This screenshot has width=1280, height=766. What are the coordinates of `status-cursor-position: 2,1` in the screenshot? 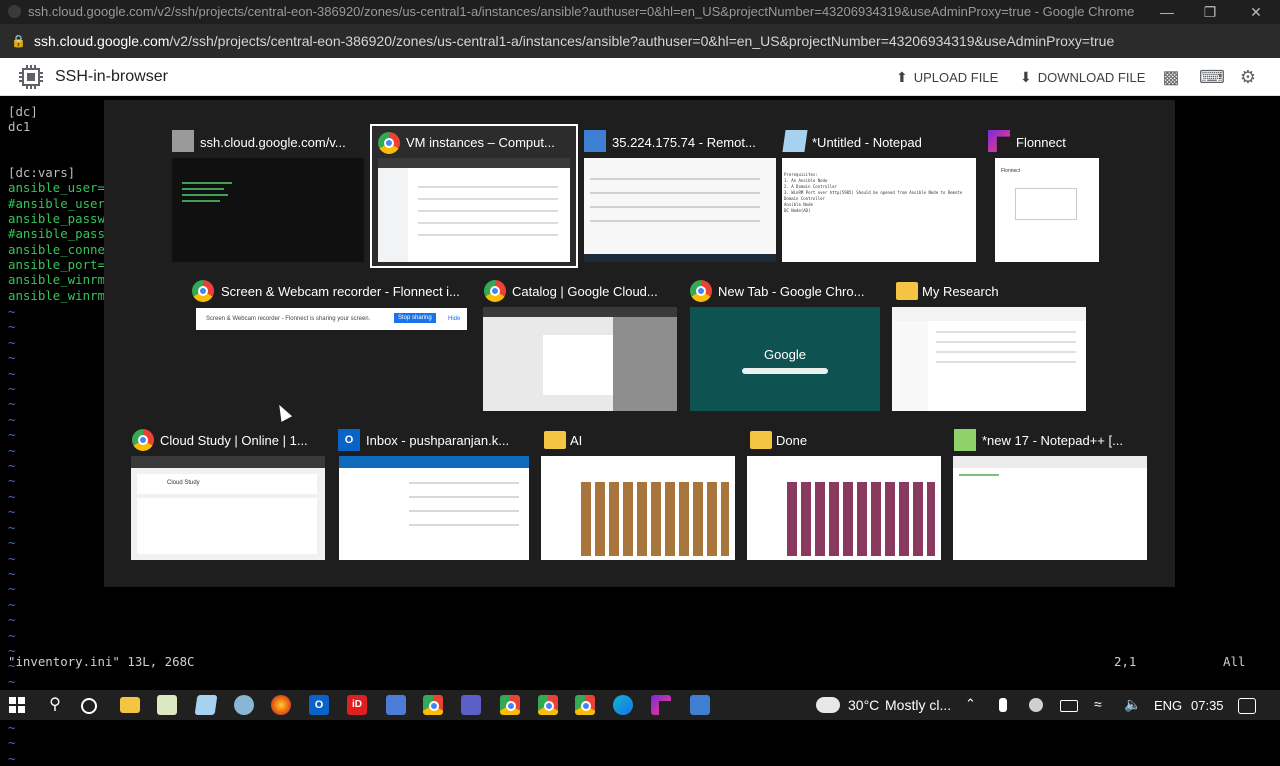 It's located at (1125, 661).